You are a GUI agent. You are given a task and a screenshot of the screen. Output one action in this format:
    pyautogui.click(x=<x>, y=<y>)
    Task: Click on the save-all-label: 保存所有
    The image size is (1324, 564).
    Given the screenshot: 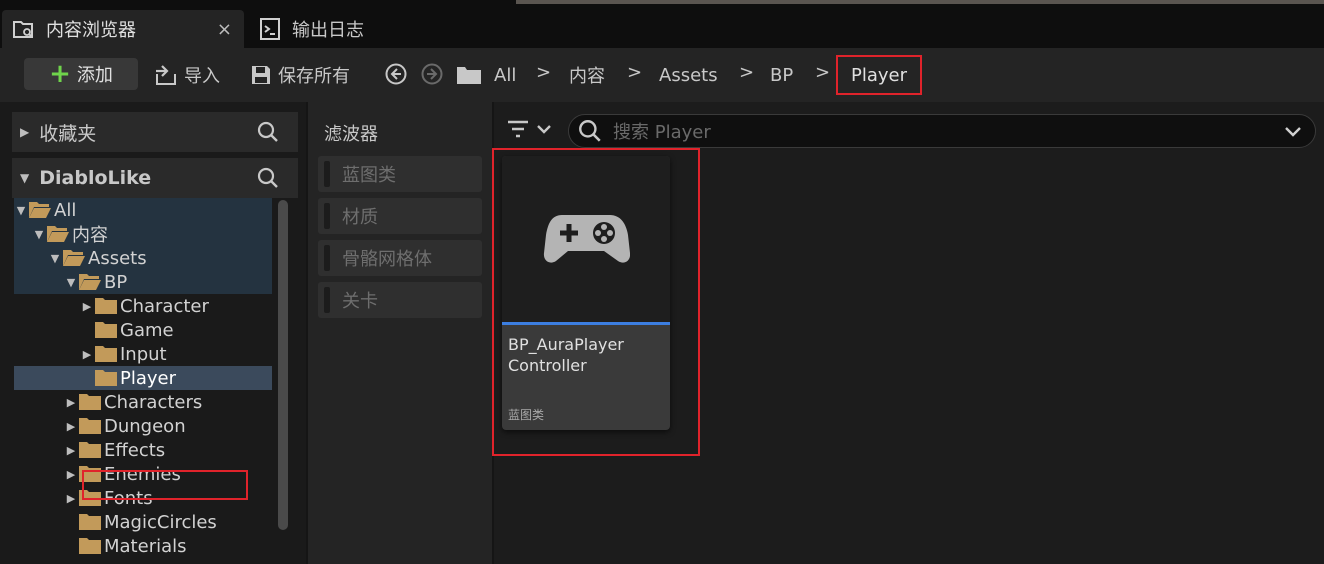 What is the action you would take?
    pyautogui.click(x=314, y=76)
    